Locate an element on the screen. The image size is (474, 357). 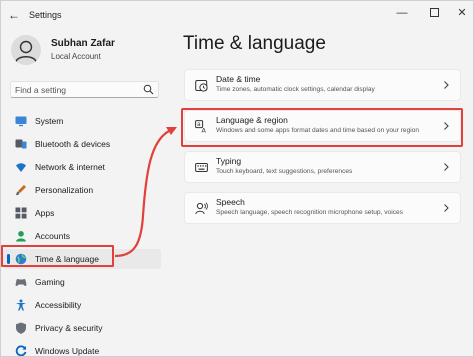
wifi-icon is located at coordinates (21, 167).